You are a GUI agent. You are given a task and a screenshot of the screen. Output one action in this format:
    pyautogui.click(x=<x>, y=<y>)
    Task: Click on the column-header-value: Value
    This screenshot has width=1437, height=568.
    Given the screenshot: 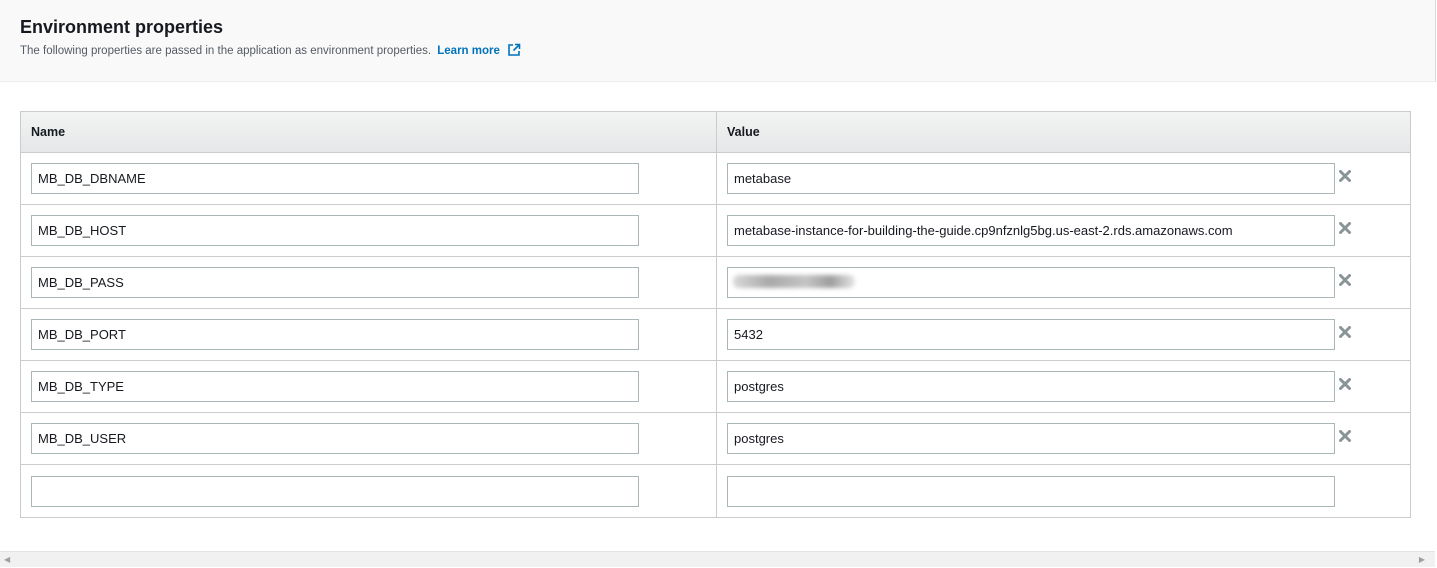 What is the action you would take?
    pyautogui.click(x=1063, y=132)
    